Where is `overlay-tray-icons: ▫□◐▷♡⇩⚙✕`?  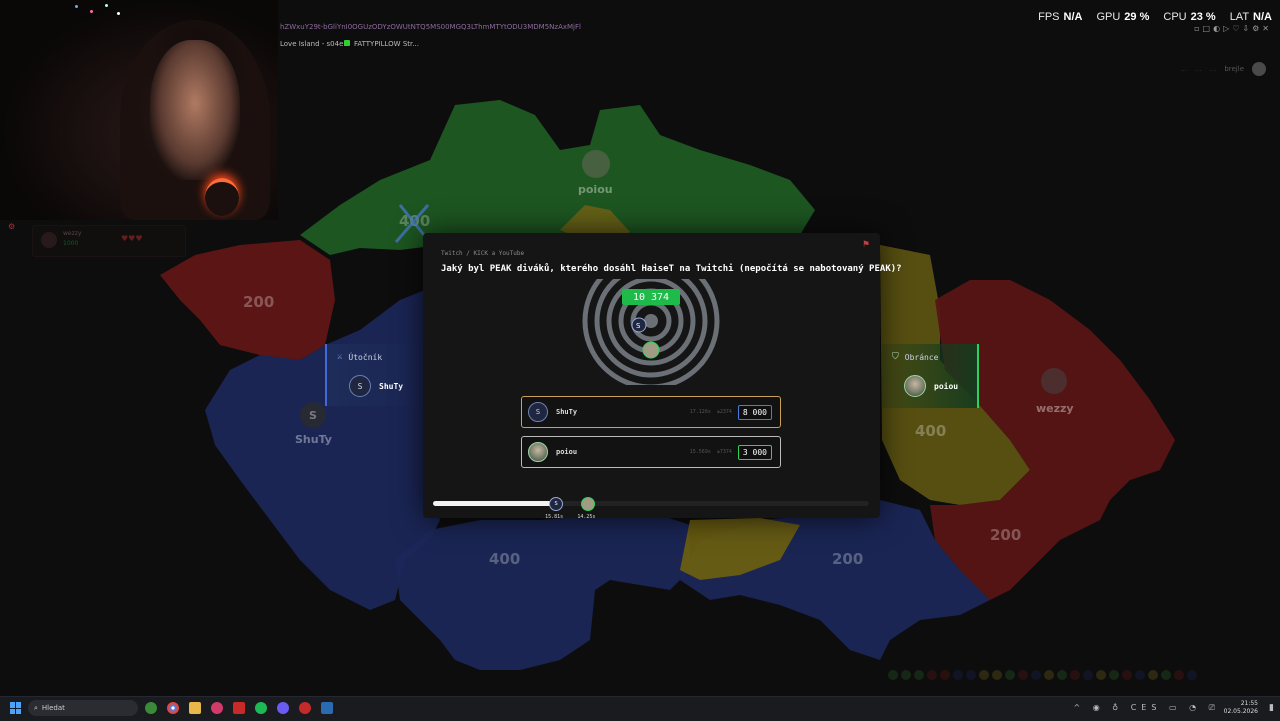 overlay-tray-icons: ▫□◐▷♡⇩⚙✕ is located at coordinates (1233, 28).